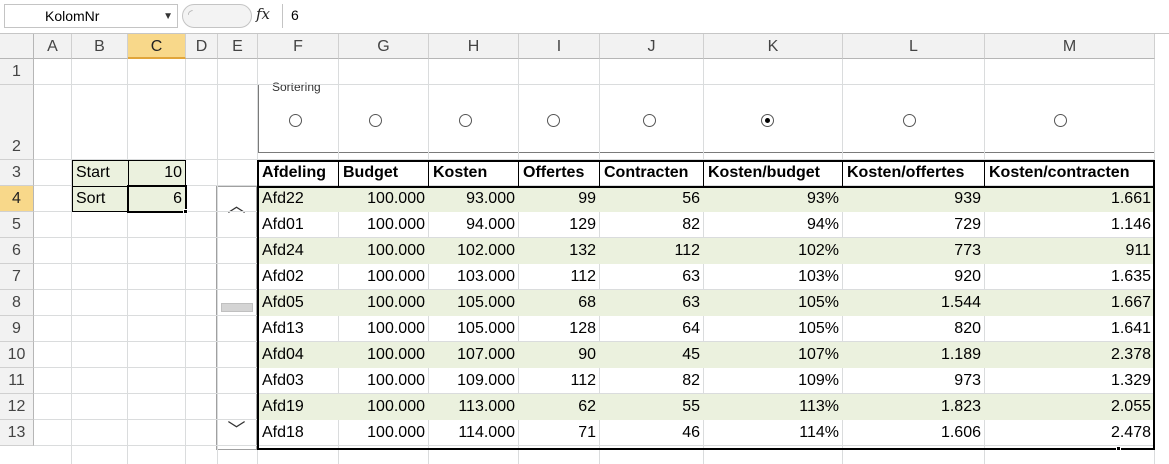 This screenshot has height=464, width=1169. I want to click on table-cell: 45, so click(652, 355).